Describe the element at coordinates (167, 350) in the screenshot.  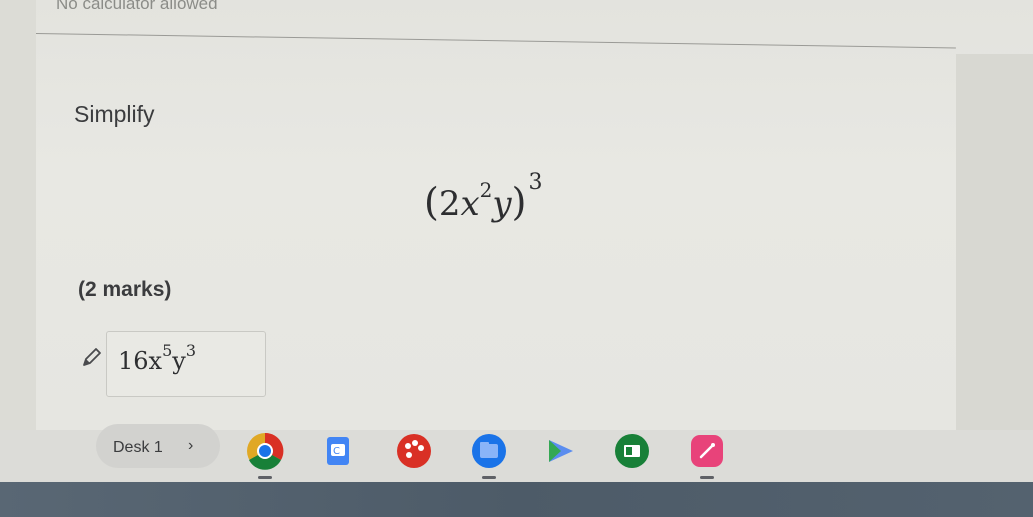
I see `answer-x-exponent: 5` at that location.